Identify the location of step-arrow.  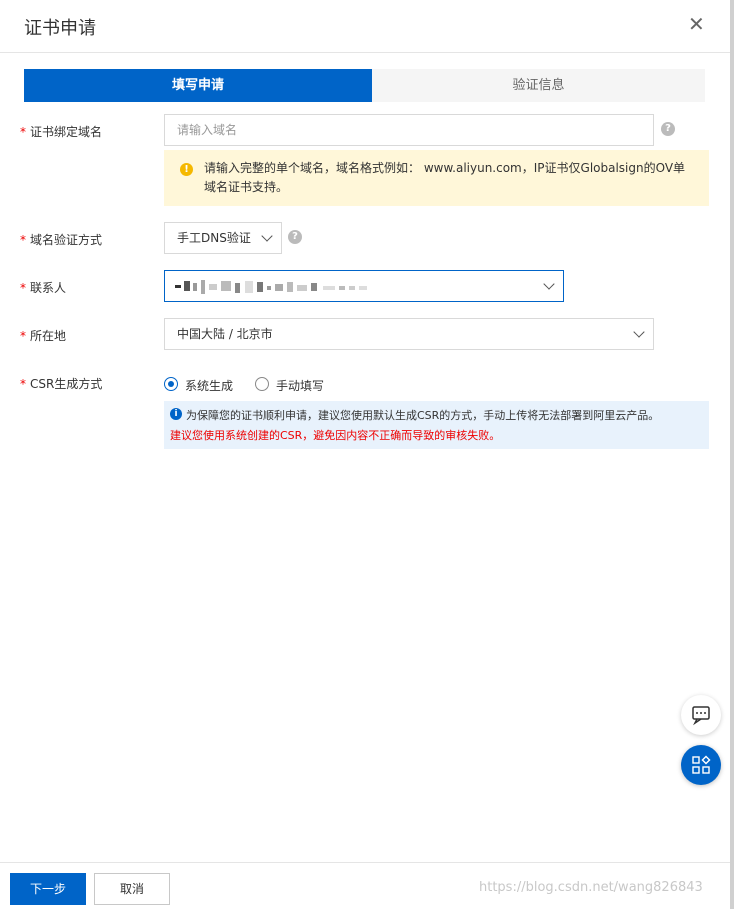
(363, 85).